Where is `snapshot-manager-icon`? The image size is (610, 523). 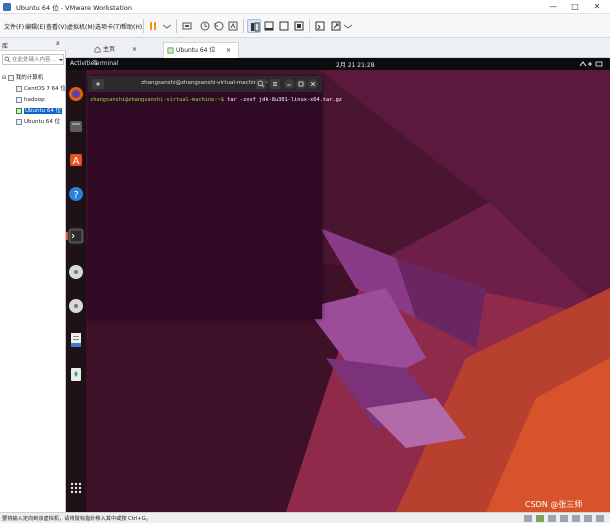 snapshot-manager-icon is located at coordinates (233, 26).